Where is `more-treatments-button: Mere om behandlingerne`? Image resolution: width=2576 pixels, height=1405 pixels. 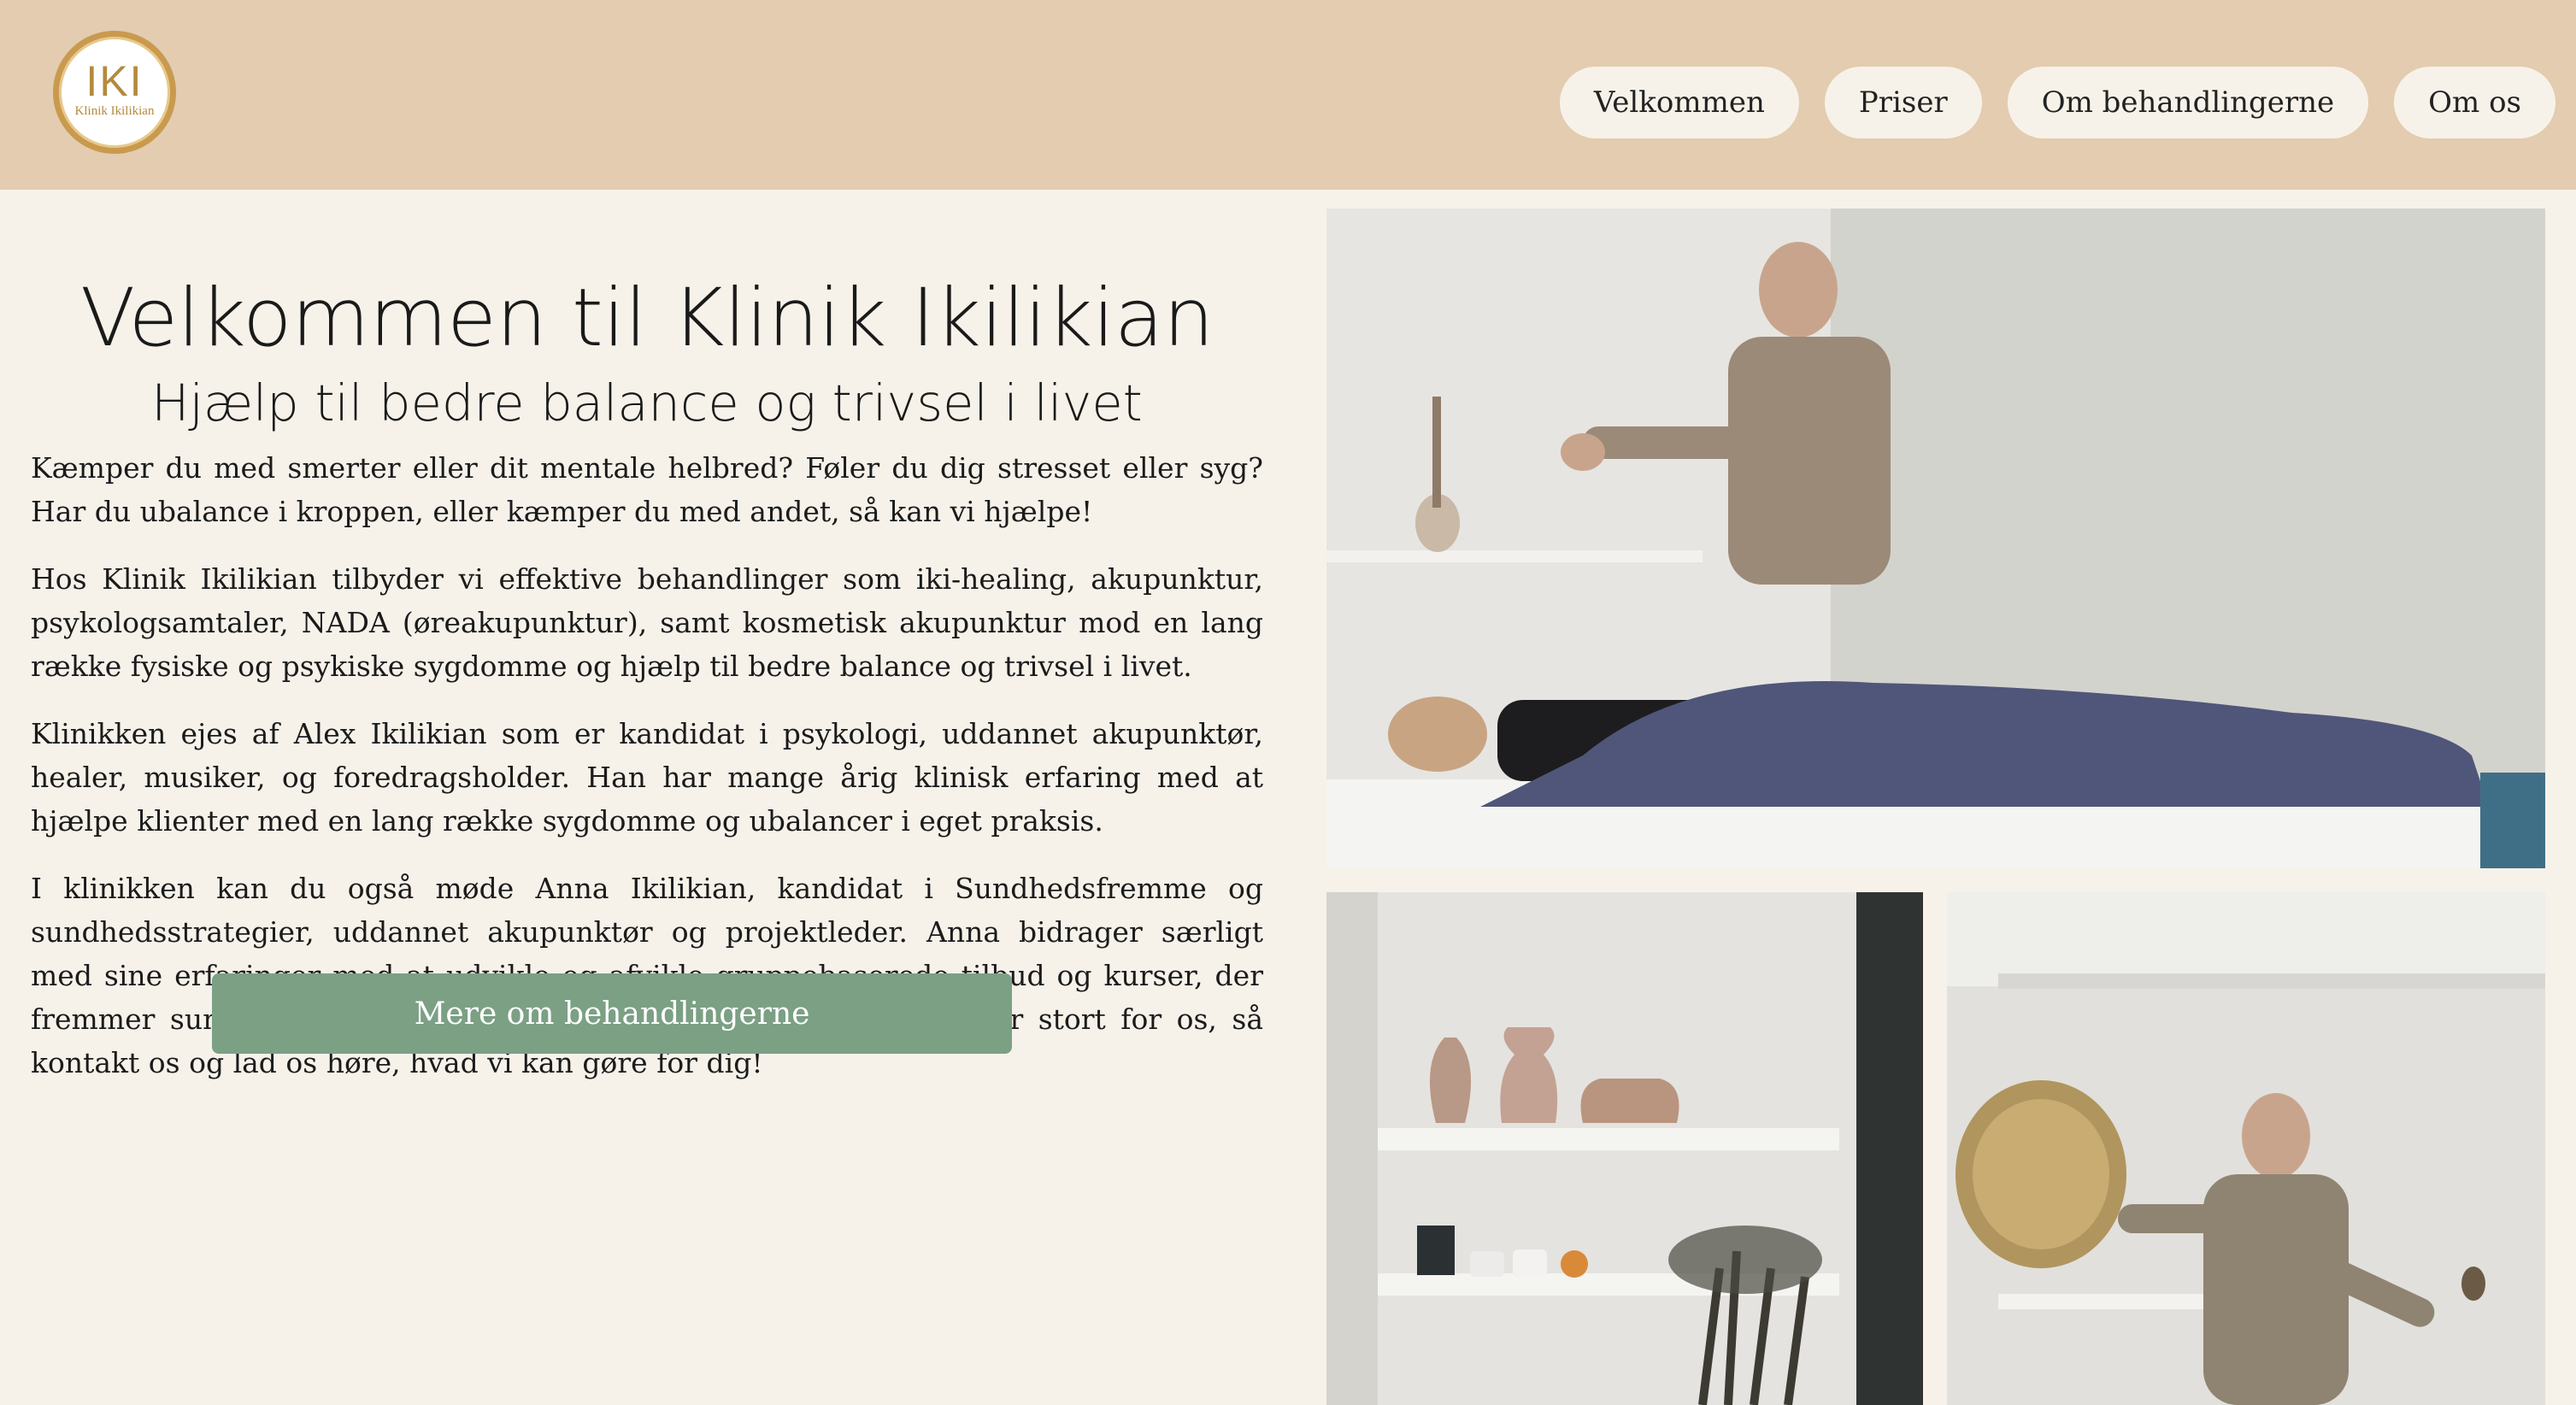 more-treatments-button: Mere om behandlingerne is located at coordinates (612, 1013).